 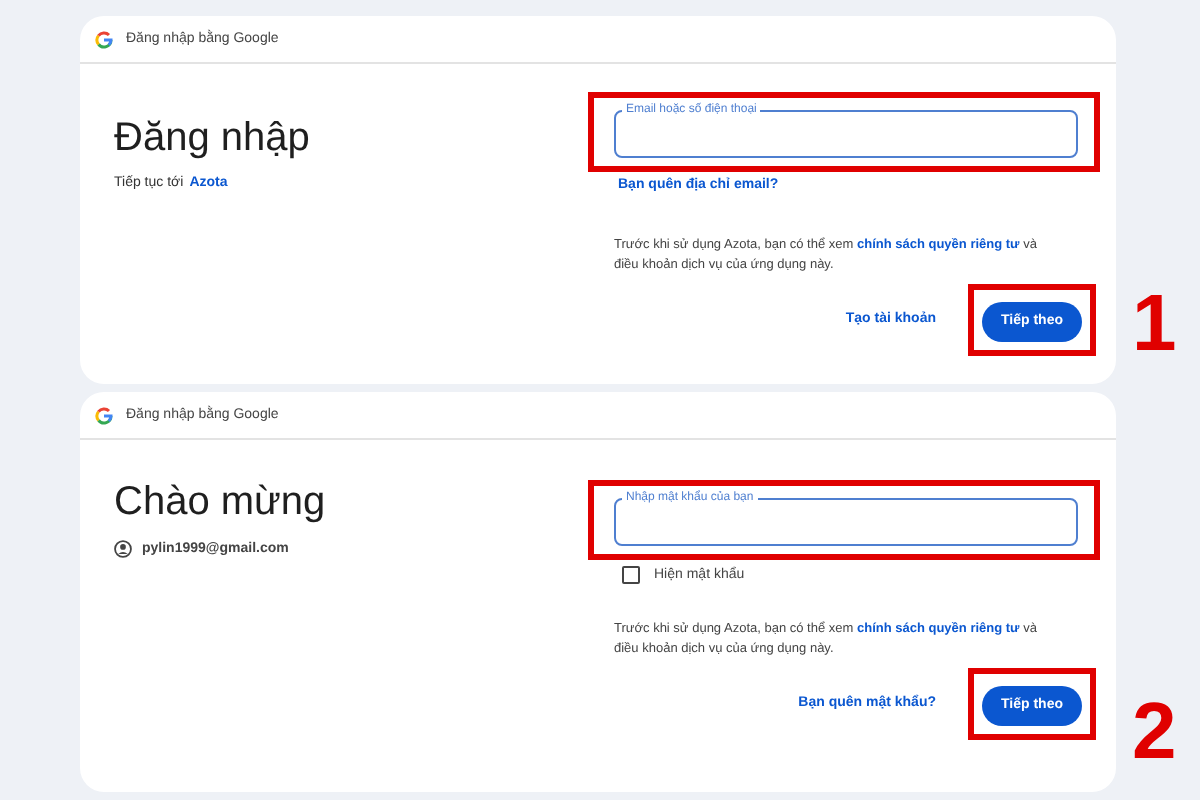 What do you see at coordinates (1154, 732) in the screenshot?
I see `step-number: 2` at bounding box center [1154, 732].